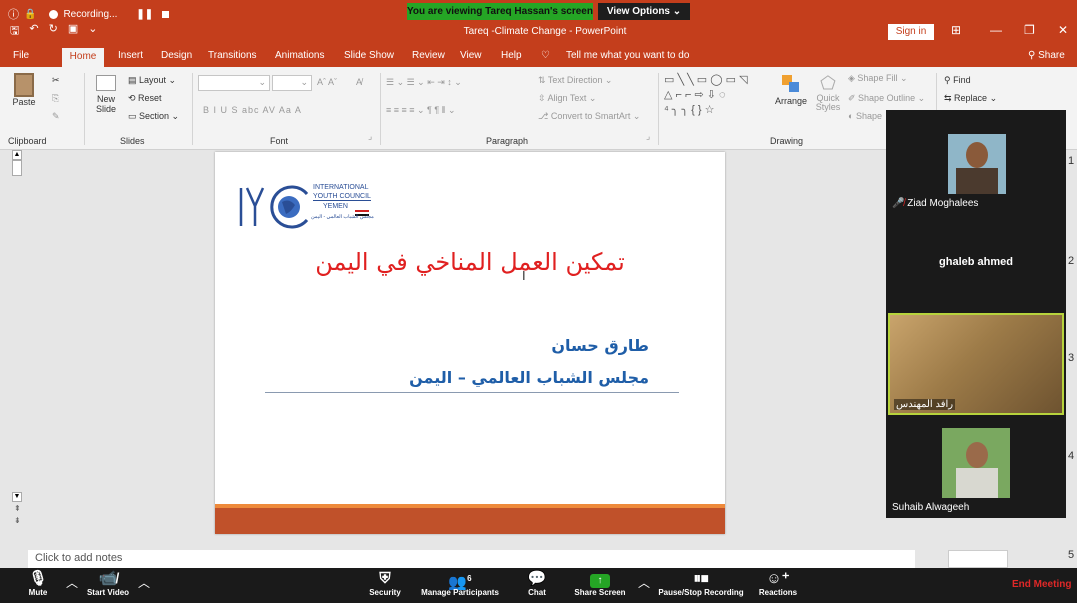 This screenshot has width=1077, height=603. I want to click on next-slide-icon: ⇟, so click(17, 520).